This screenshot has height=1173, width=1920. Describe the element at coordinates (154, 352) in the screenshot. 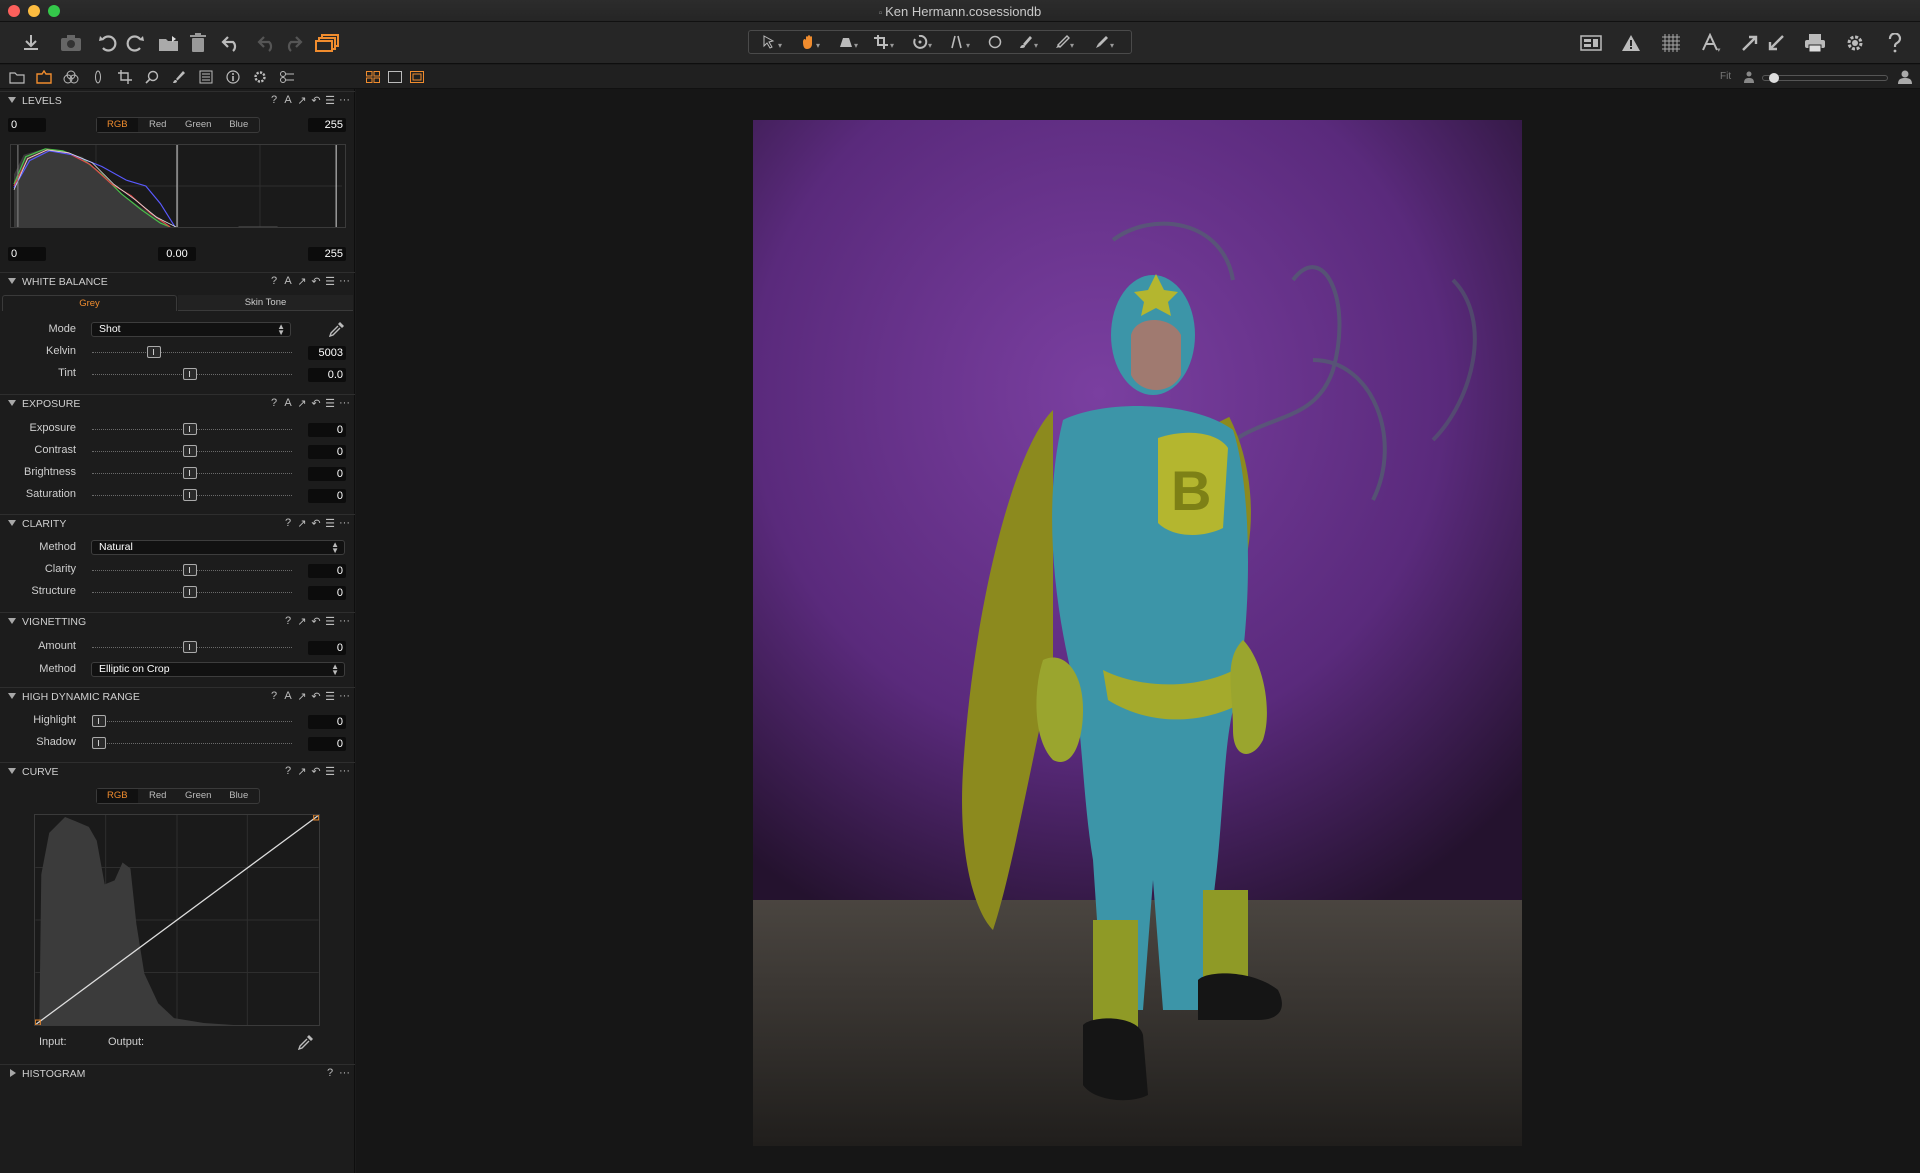

I see `kelvin-slider-knob` at that location.